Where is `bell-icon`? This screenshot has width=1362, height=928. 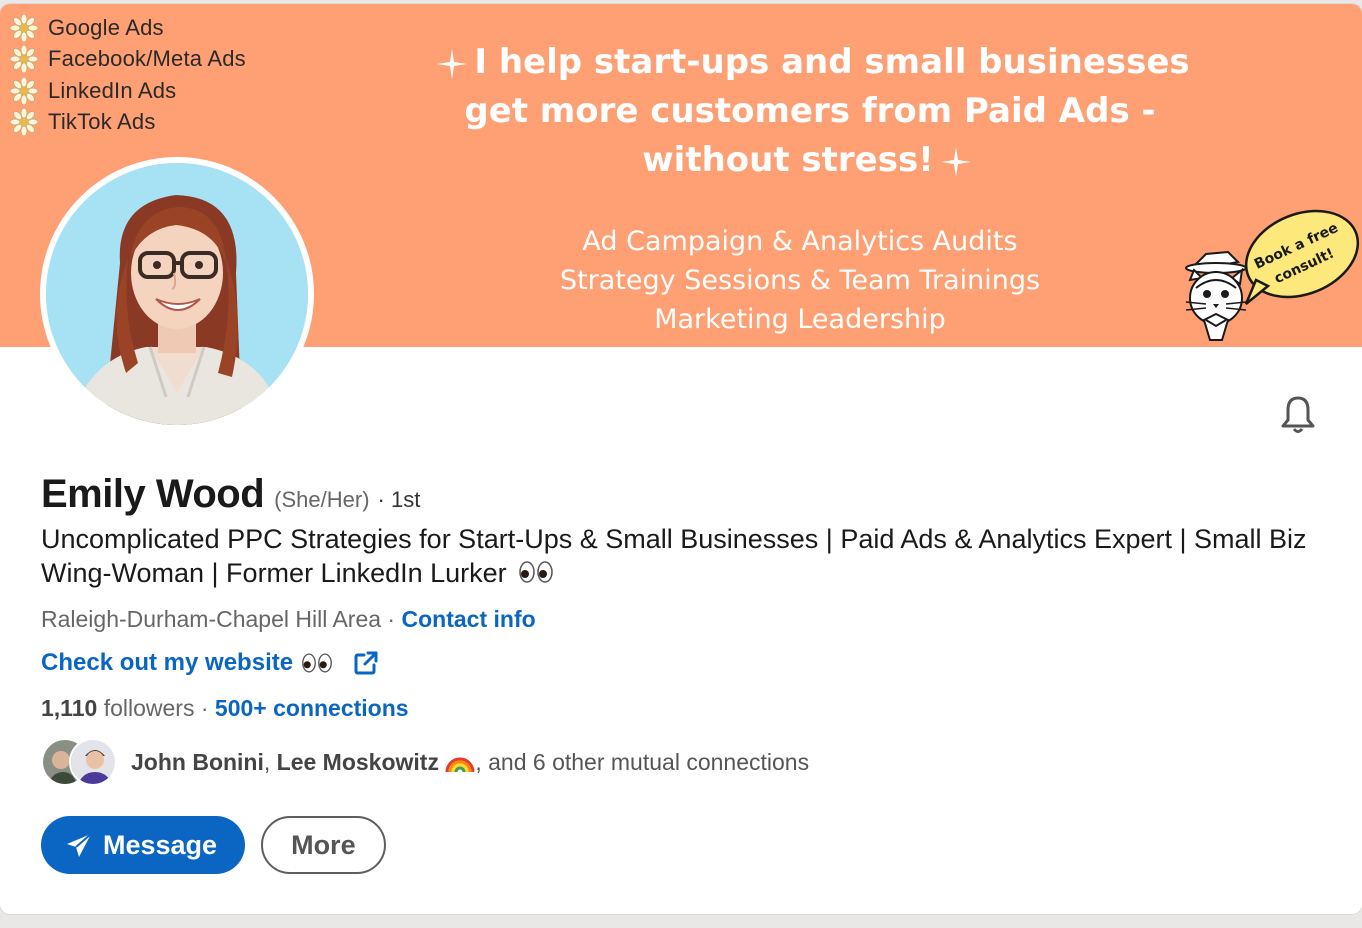 bell-icon is located at coordinates (1298, 414).